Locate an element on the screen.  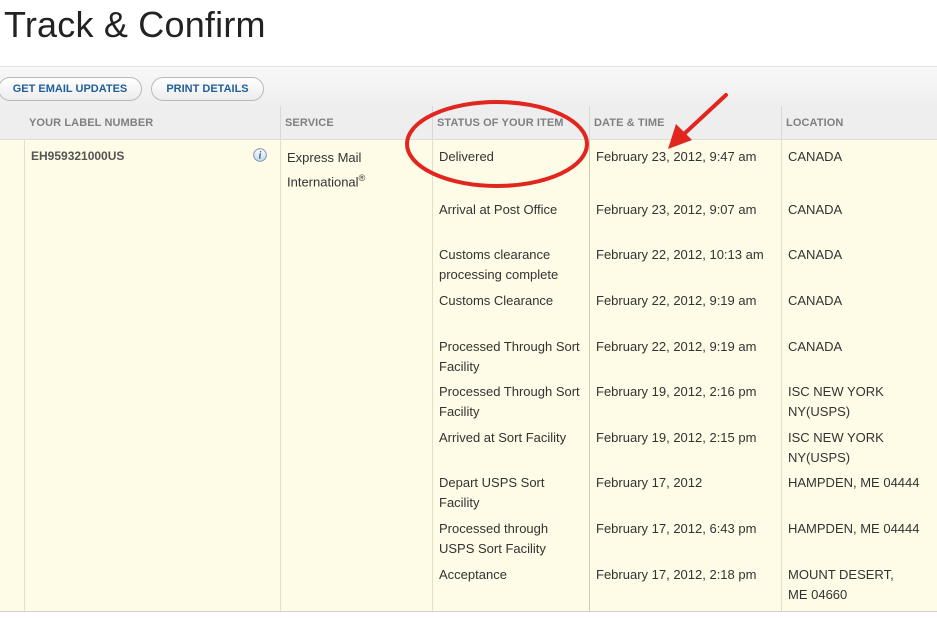
datetime-cell: February 23, 2012, 9:47 am is located at coordinates (676, 156).